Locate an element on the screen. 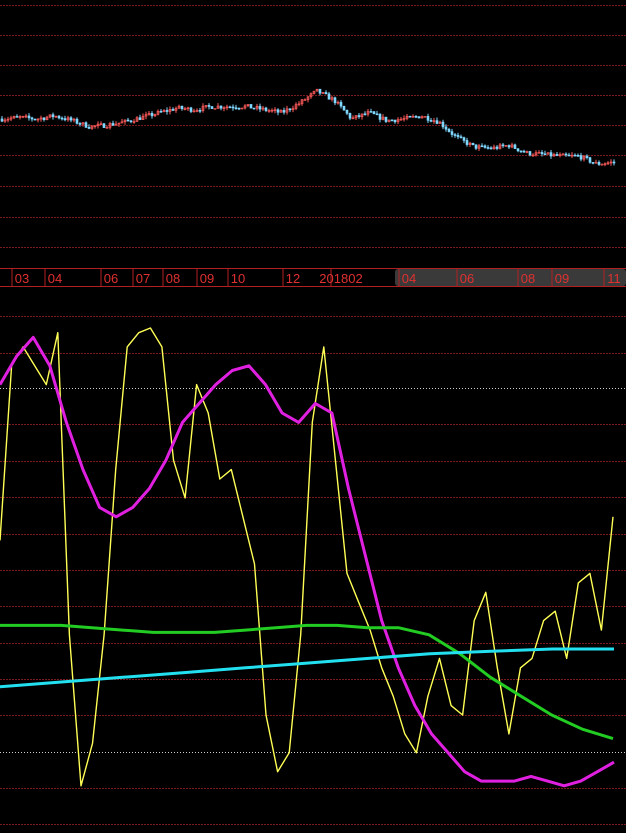 This screenshot has height=833, width=626. x-tick-label: 03 is located at coordinates (22, 278).